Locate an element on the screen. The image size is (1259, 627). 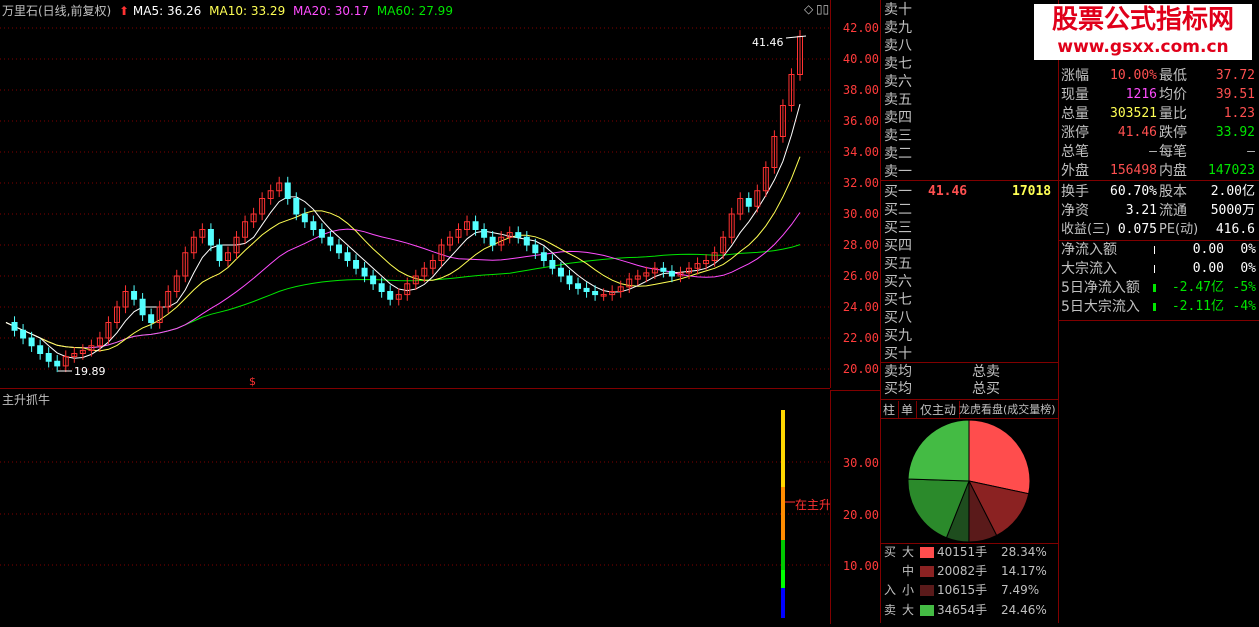
ma-up-arrow-icon: ⬆ is located at coordinates (124, 11).